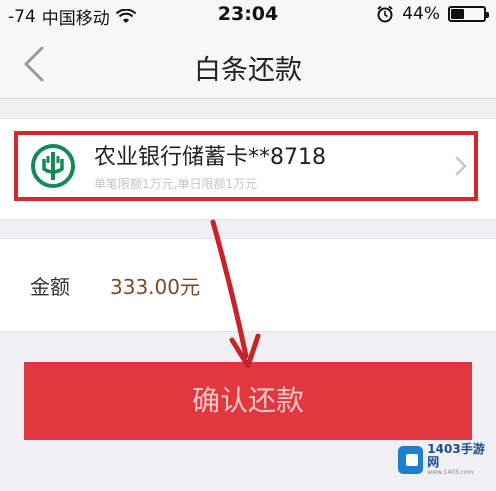 This screenshot has height=491, width=496. Describe the element at coordinates (50, 287) in the screenshot. I see `amount-label: 金额` at that location.